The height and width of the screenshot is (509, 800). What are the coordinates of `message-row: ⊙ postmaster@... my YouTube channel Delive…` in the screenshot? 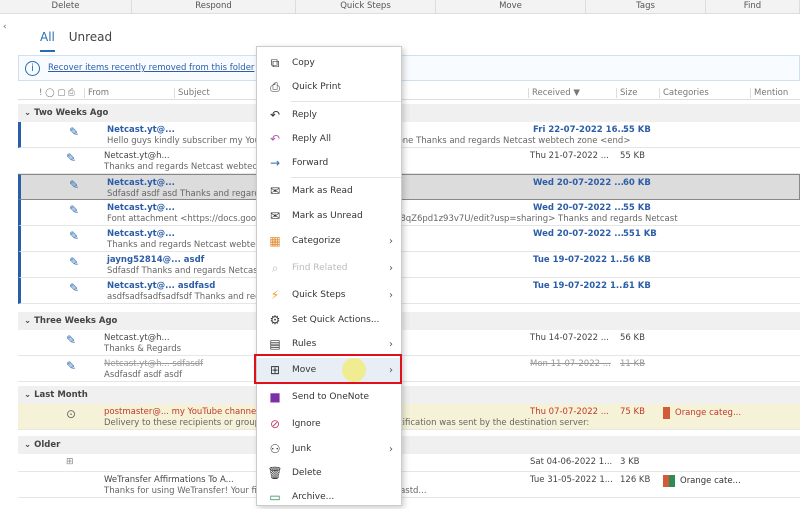 It's located at (409, 417).